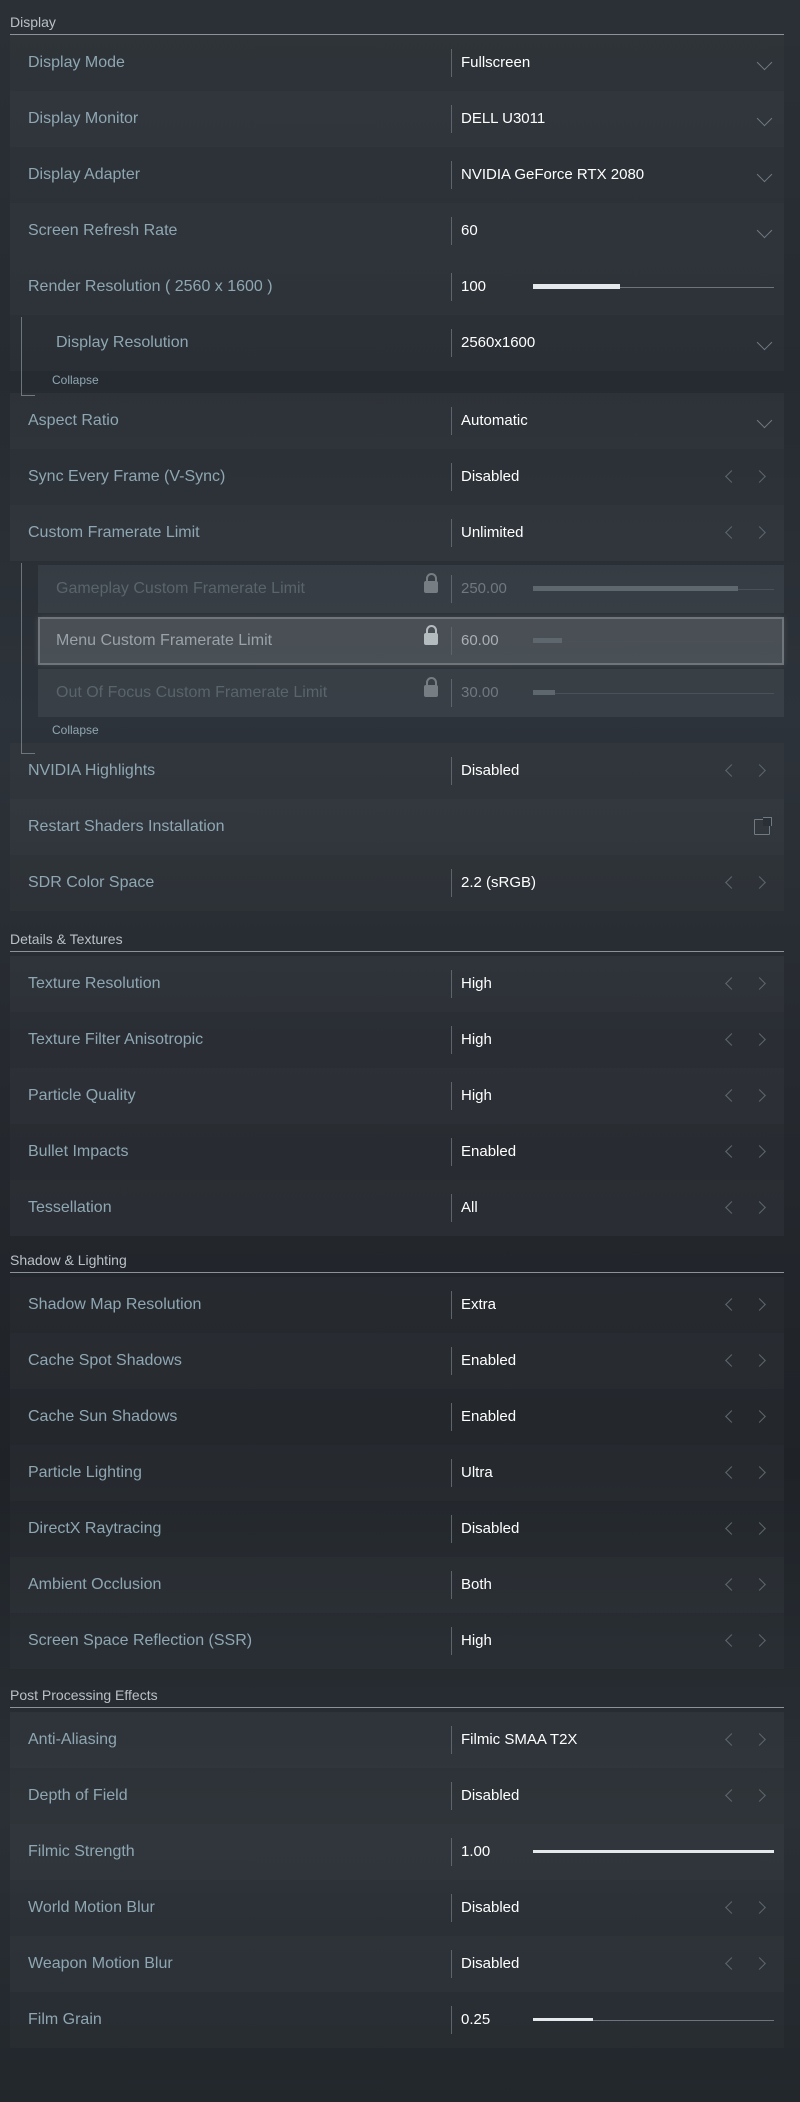  What do you see at coordinates (397, 533) in the screenshot?
I see `setting-custom-framerate-limit: Custom Framerate Limit Unlimited` at bounding box center [397, 533].